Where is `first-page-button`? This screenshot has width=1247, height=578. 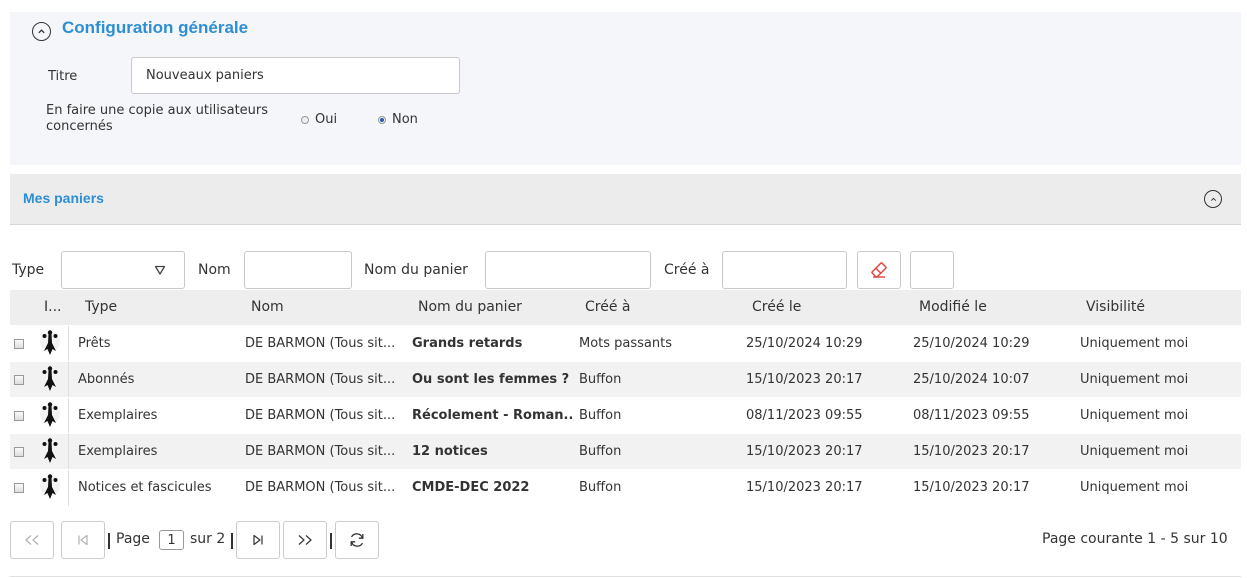
first-page-button is located at coordinates (32, 540).